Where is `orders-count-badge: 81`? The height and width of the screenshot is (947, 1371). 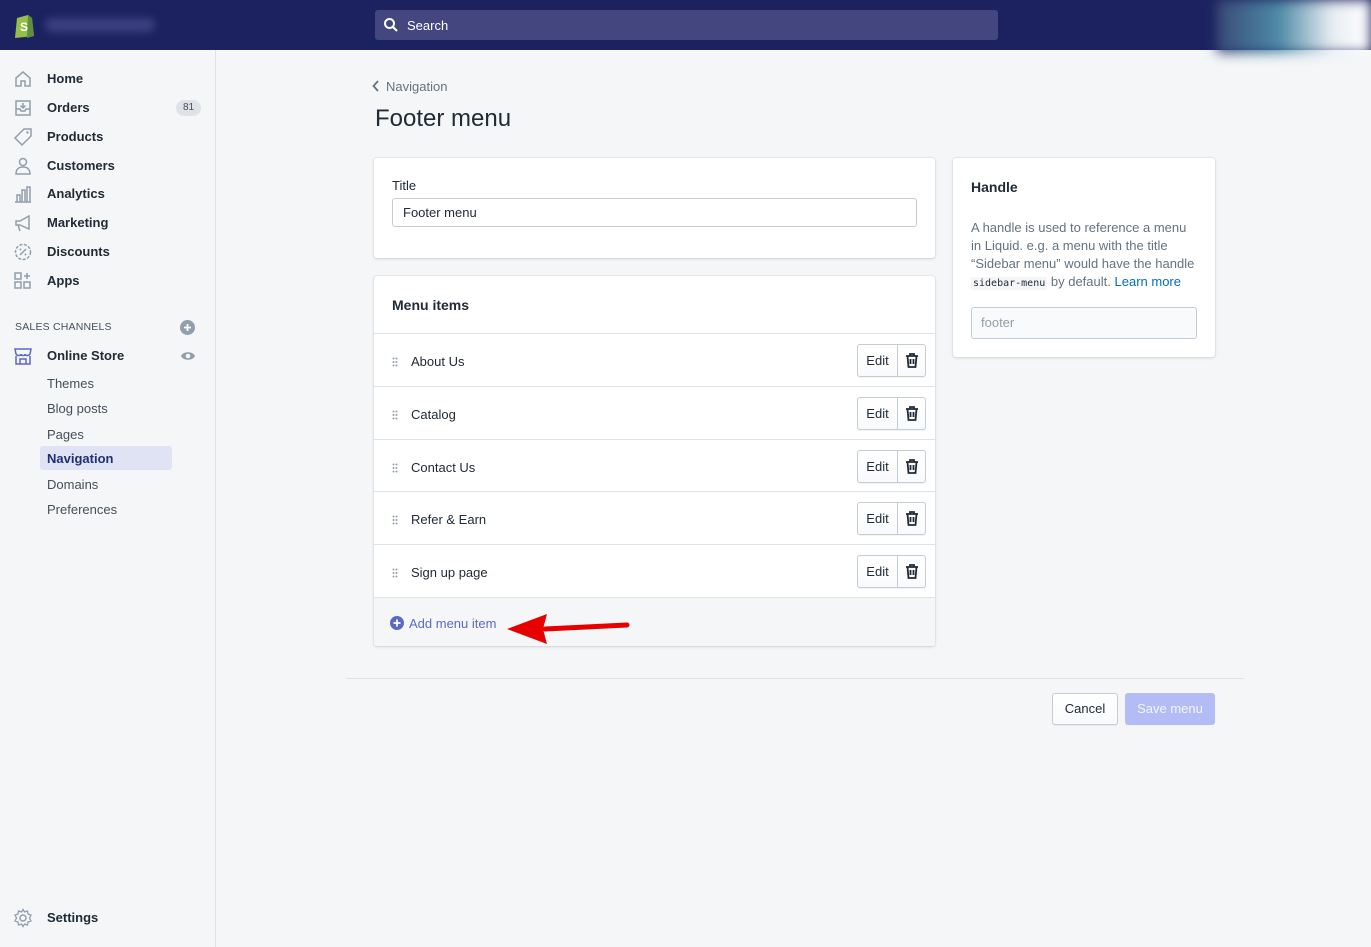 orders-count-badge: 81 is located at coordinates (188, 108).